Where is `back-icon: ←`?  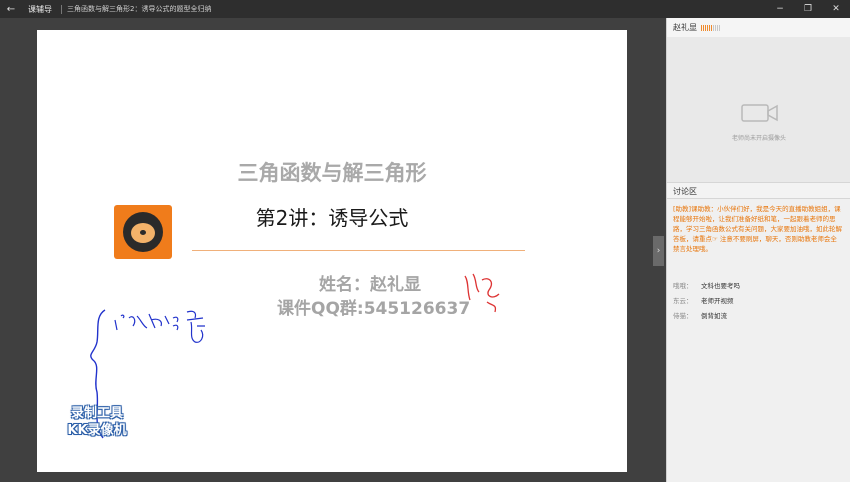
back-icon: ← is located at coordinates (11, 9).